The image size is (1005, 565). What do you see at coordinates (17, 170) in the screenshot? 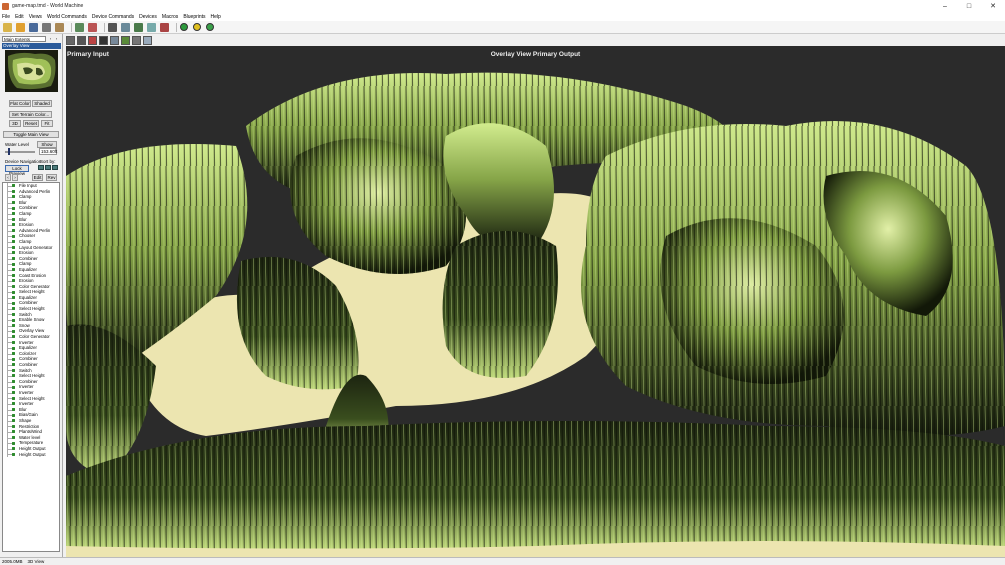
I see `lock-preview-button: Lock Preview` at bounding box center [17, 170].